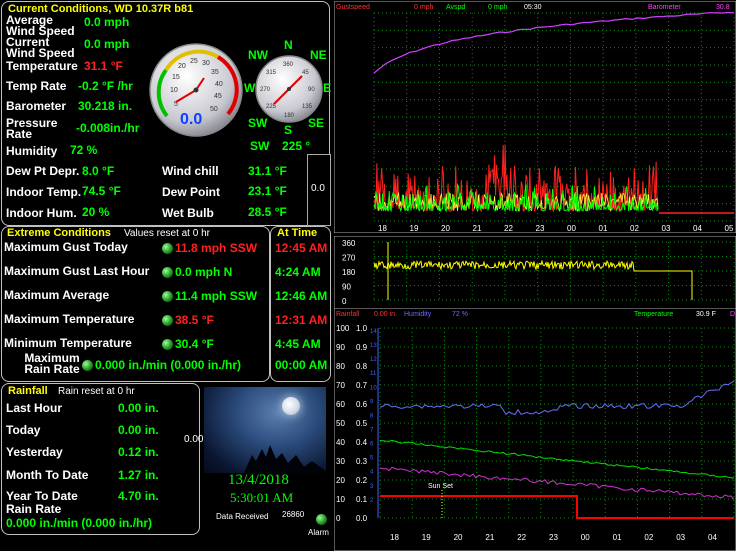  I want to click on extreme-label: Maximum Temperature, so click(69, 319).